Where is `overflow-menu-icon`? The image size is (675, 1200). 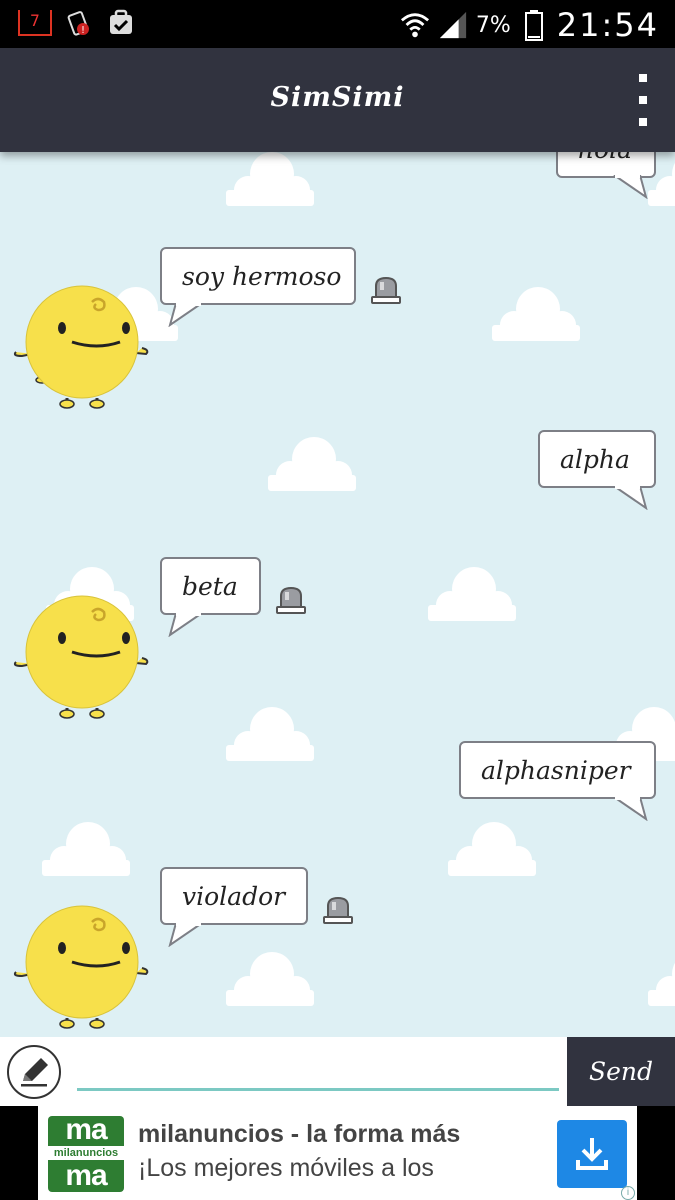 overflow-menu-icon is located at coordinates (643, 100).